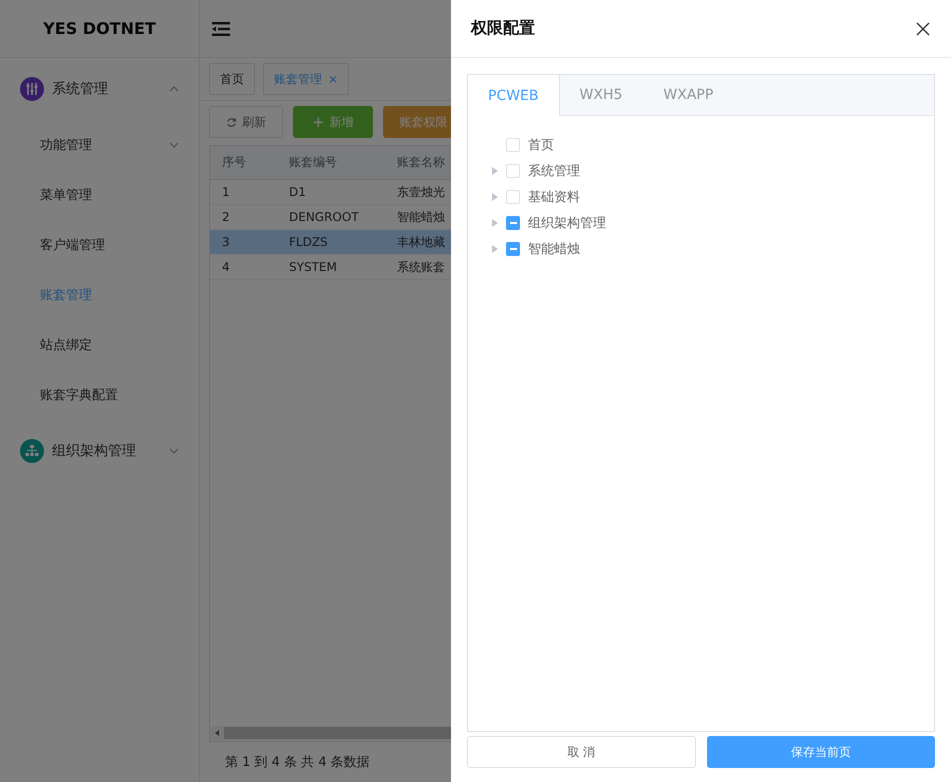 This screenshot has height=782, width=951. I want to click on chevron-up-icon, so click(174, 89).